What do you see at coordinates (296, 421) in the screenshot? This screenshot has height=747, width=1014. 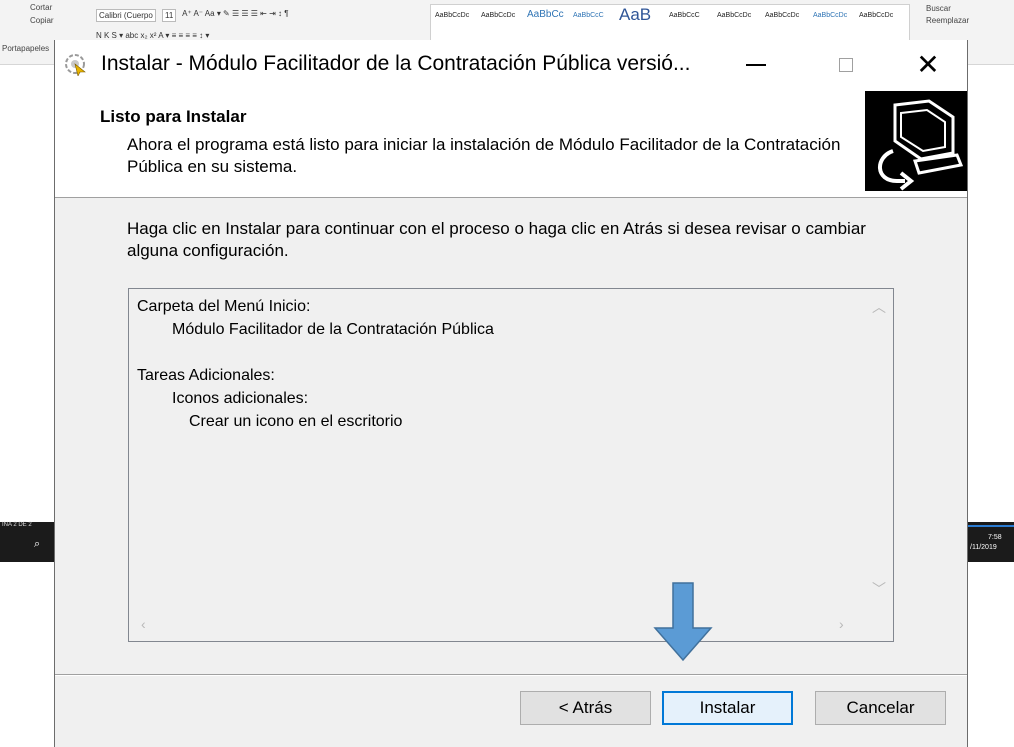 I see `desktop-icon-task: Crear un icono en el escritorio` at bounding box center [296, 421].